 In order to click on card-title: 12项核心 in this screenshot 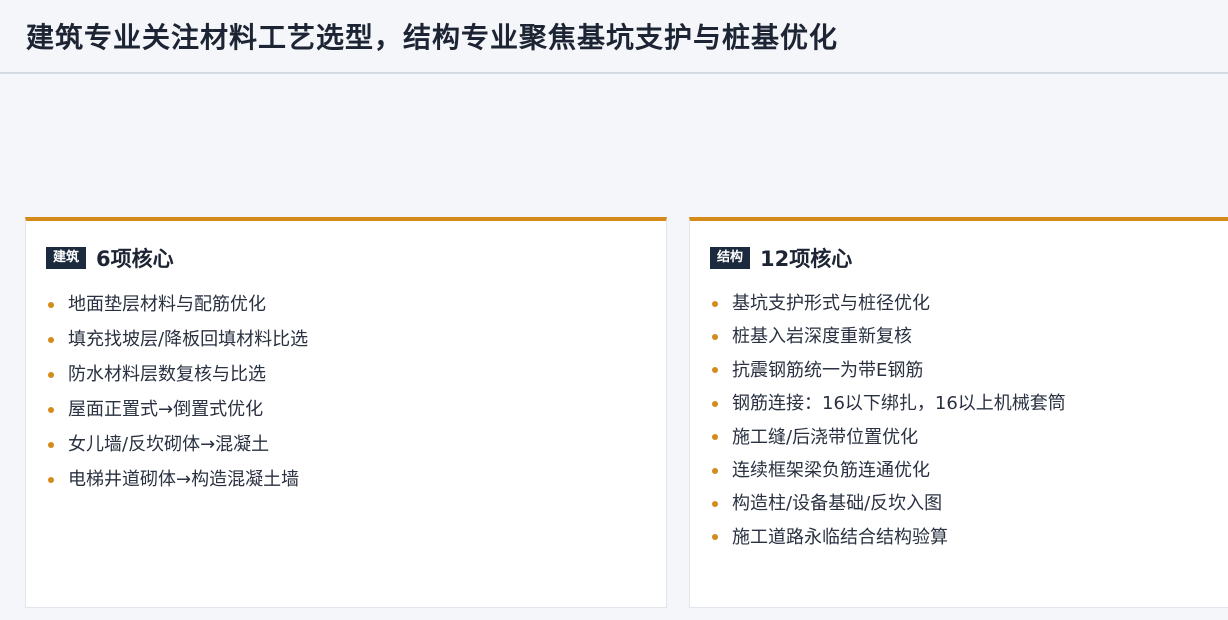, I will do `click(806, 259)`.